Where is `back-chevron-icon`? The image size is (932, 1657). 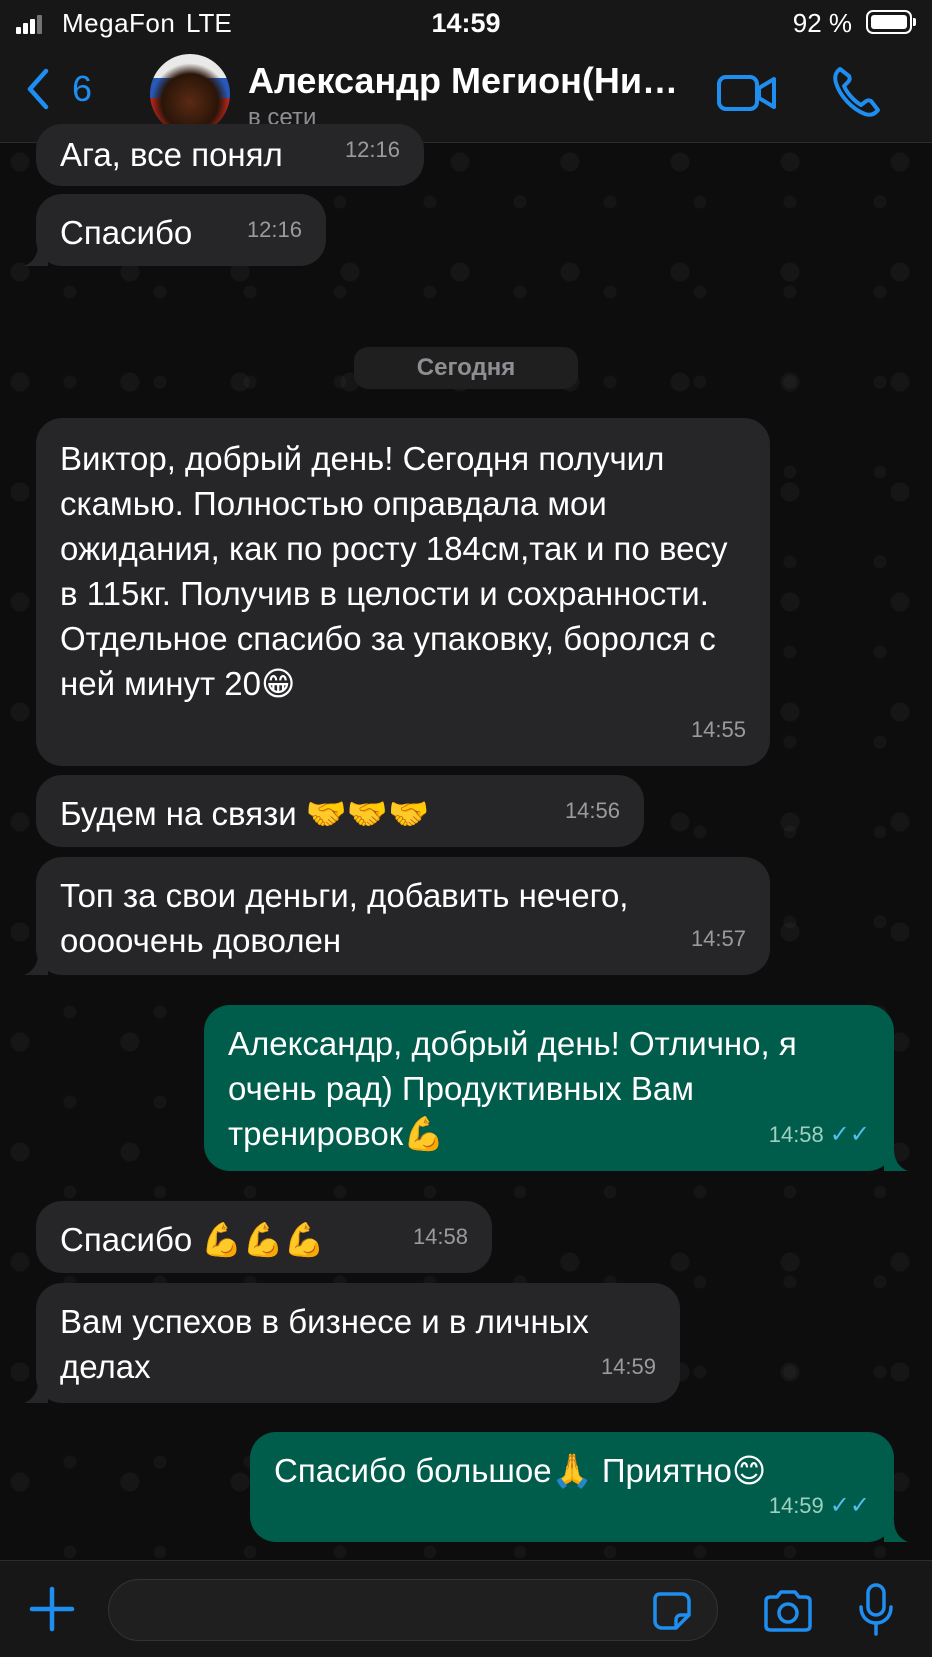 back-chevron-icon is located at coordinates (38, 89).